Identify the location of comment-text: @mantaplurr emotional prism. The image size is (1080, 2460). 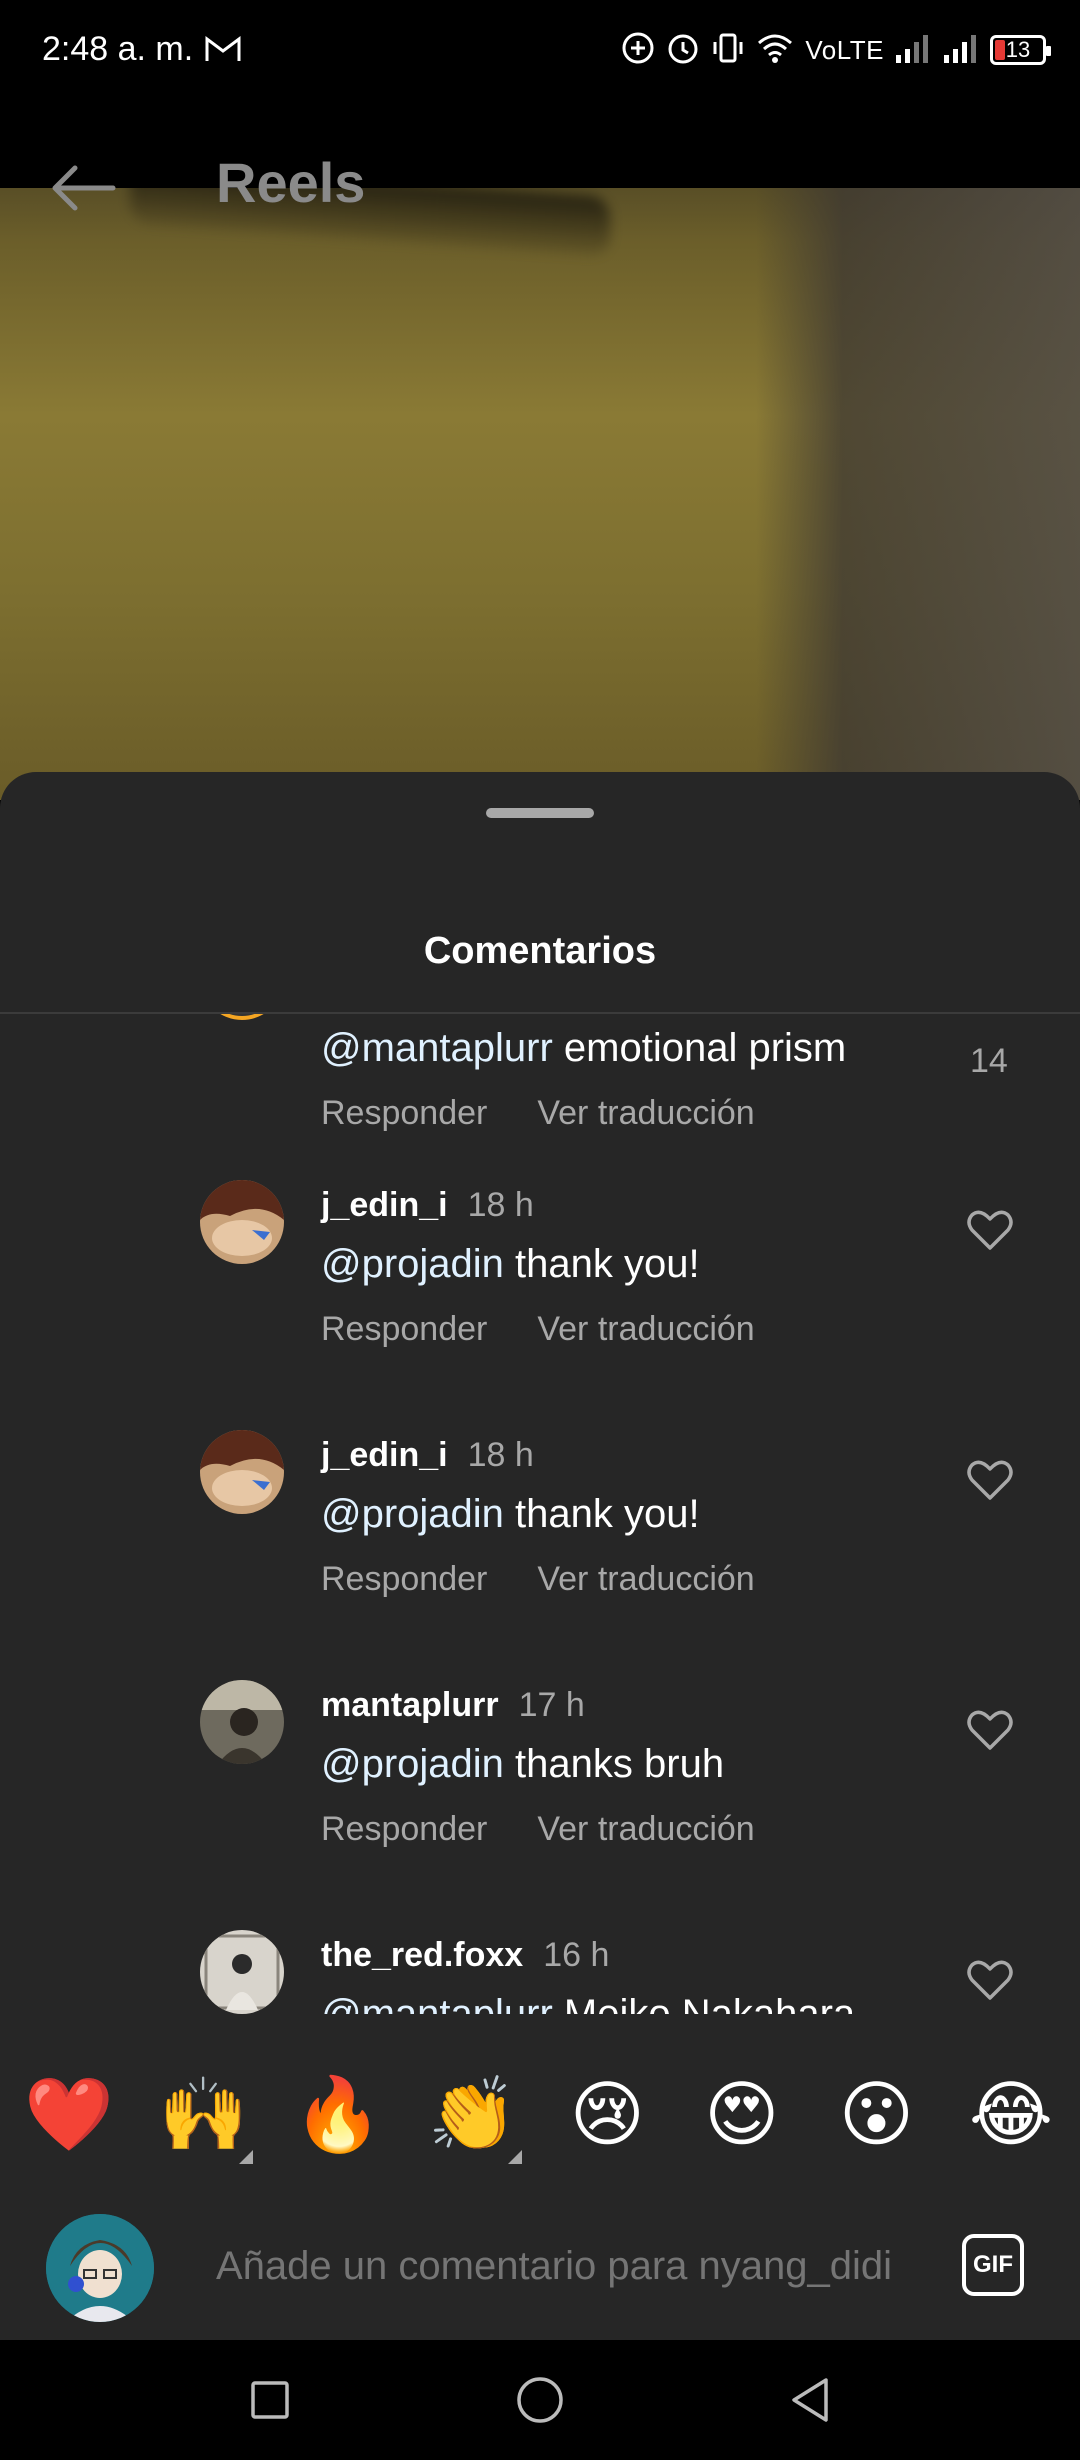
(584, 1048).